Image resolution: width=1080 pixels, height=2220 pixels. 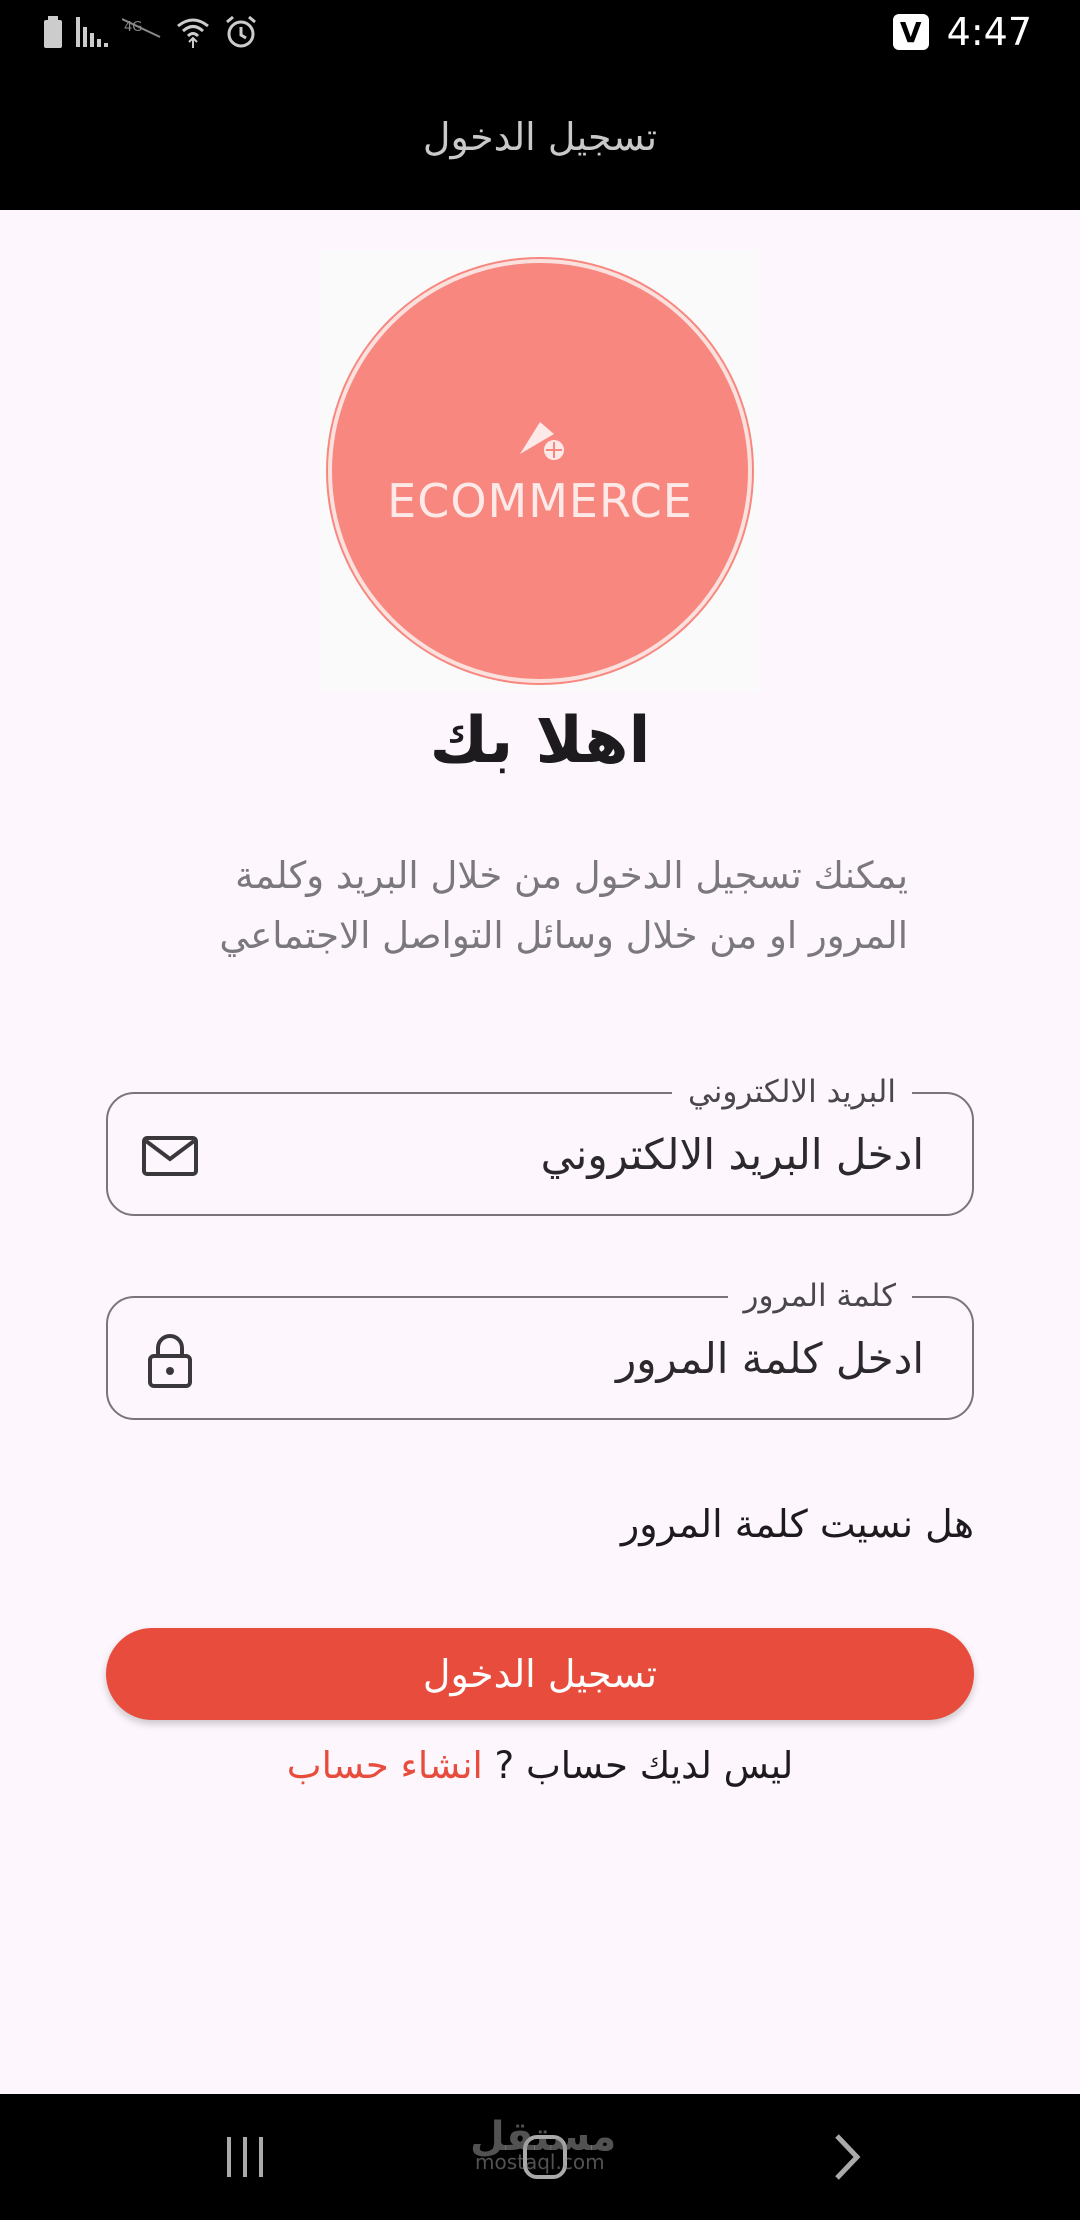 I want to click on status-icons-left: 4G, so click(x=151, y=32).